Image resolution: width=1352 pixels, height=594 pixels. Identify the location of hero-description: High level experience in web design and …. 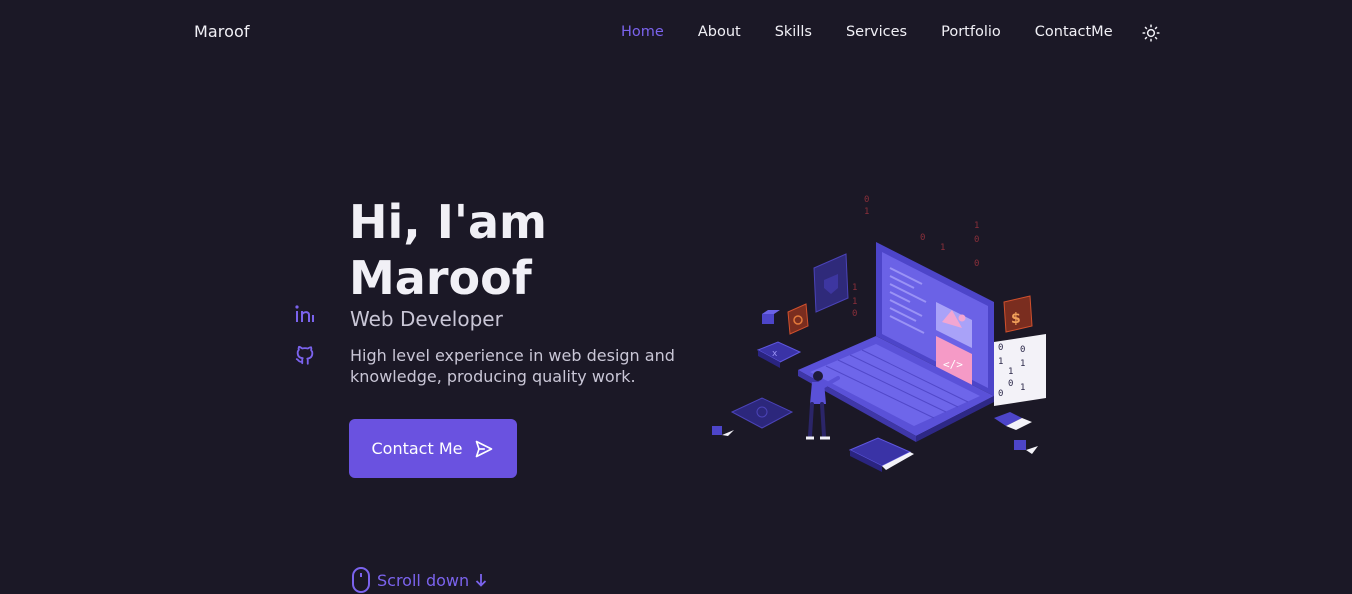
(512, 366).